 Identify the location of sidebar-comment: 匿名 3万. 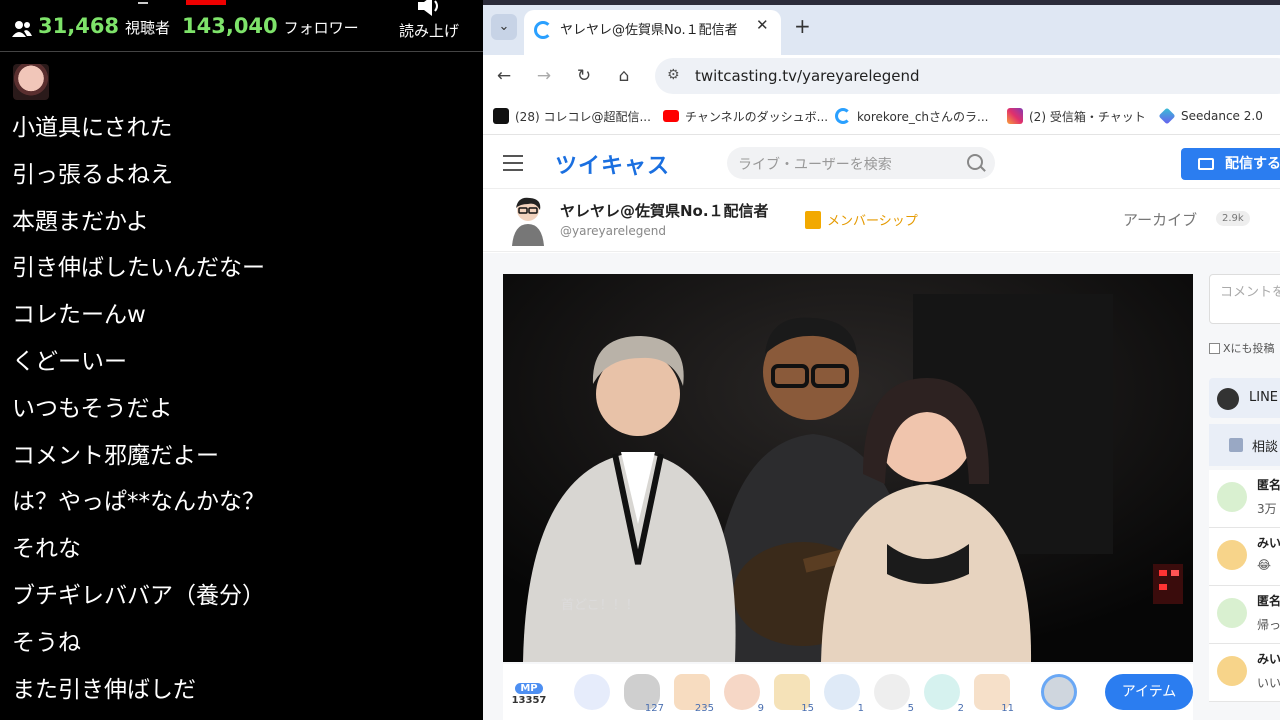
(1244, 499).